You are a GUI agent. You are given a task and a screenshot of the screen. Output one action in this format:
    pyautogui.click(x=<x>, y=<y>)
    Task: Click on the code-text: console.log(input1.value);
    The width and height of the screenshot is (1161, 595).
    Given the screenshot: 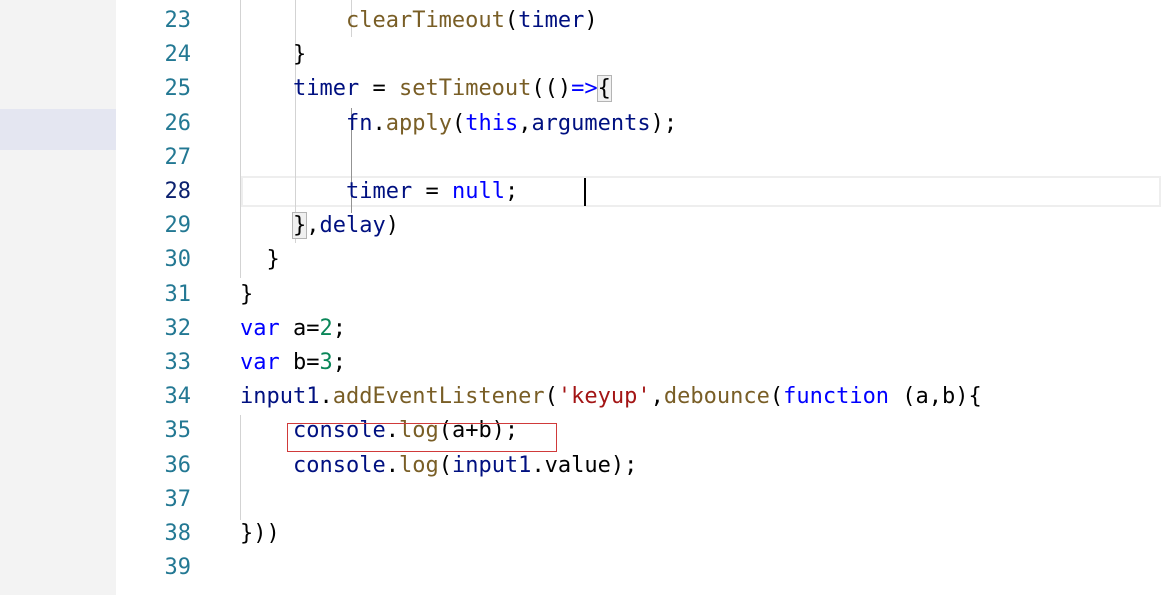 What is the action you would take?
    pyautogui.click(x=438, y=466)
    